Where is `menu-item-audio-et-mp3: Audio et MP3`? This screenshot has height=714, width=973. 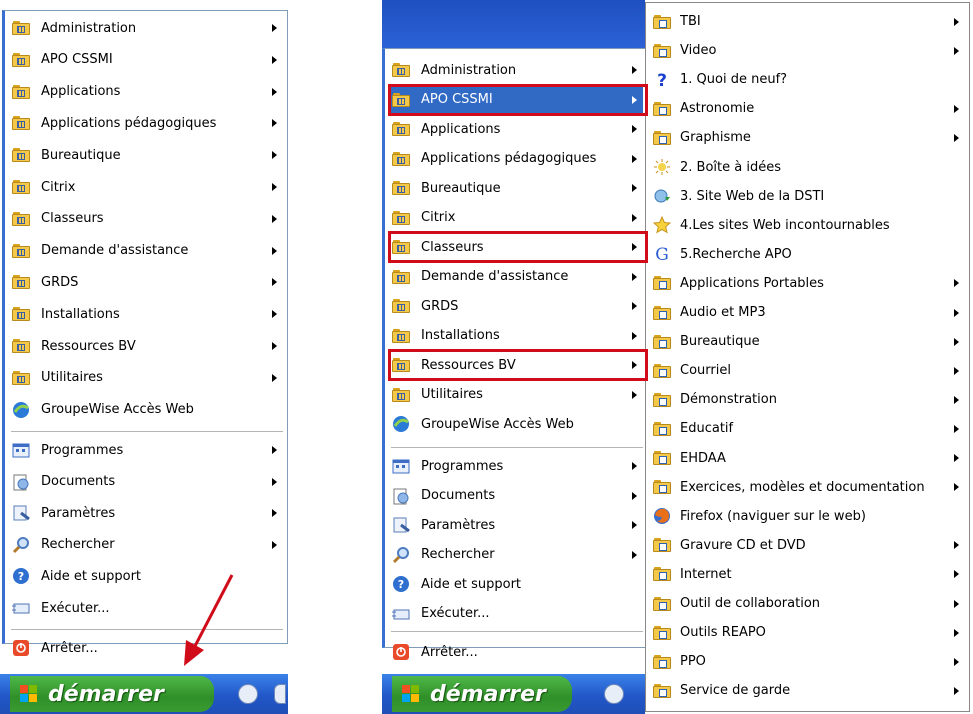 menu-item-audio-et-mp3: Audio et MP3 is located at coordinates (808, 312).